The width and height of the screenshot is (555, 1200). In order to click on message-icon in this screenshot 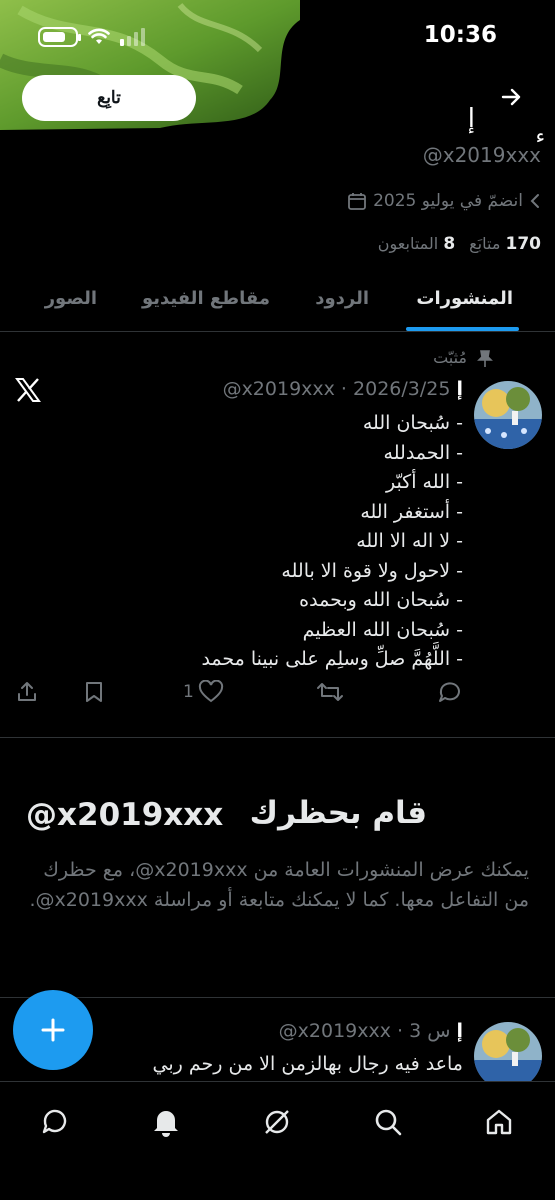, I will do `click(54, 1121)`.